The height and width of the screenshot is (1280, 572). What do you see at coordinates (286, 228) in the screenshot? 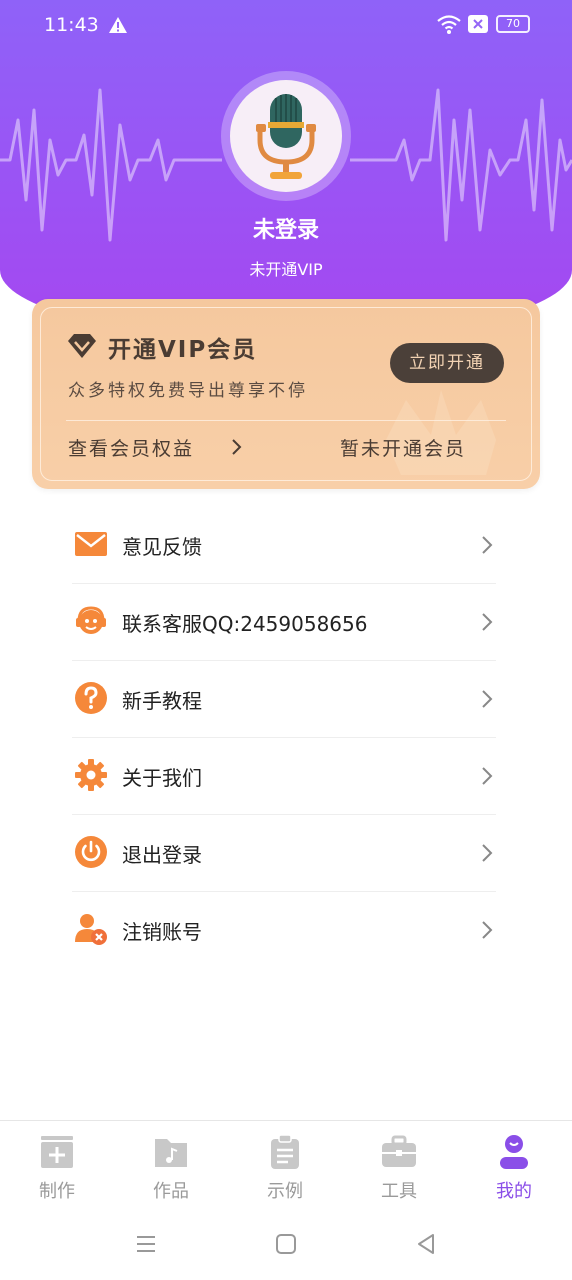
I see `user-name: 未登录` at bounding box center [286, 228].